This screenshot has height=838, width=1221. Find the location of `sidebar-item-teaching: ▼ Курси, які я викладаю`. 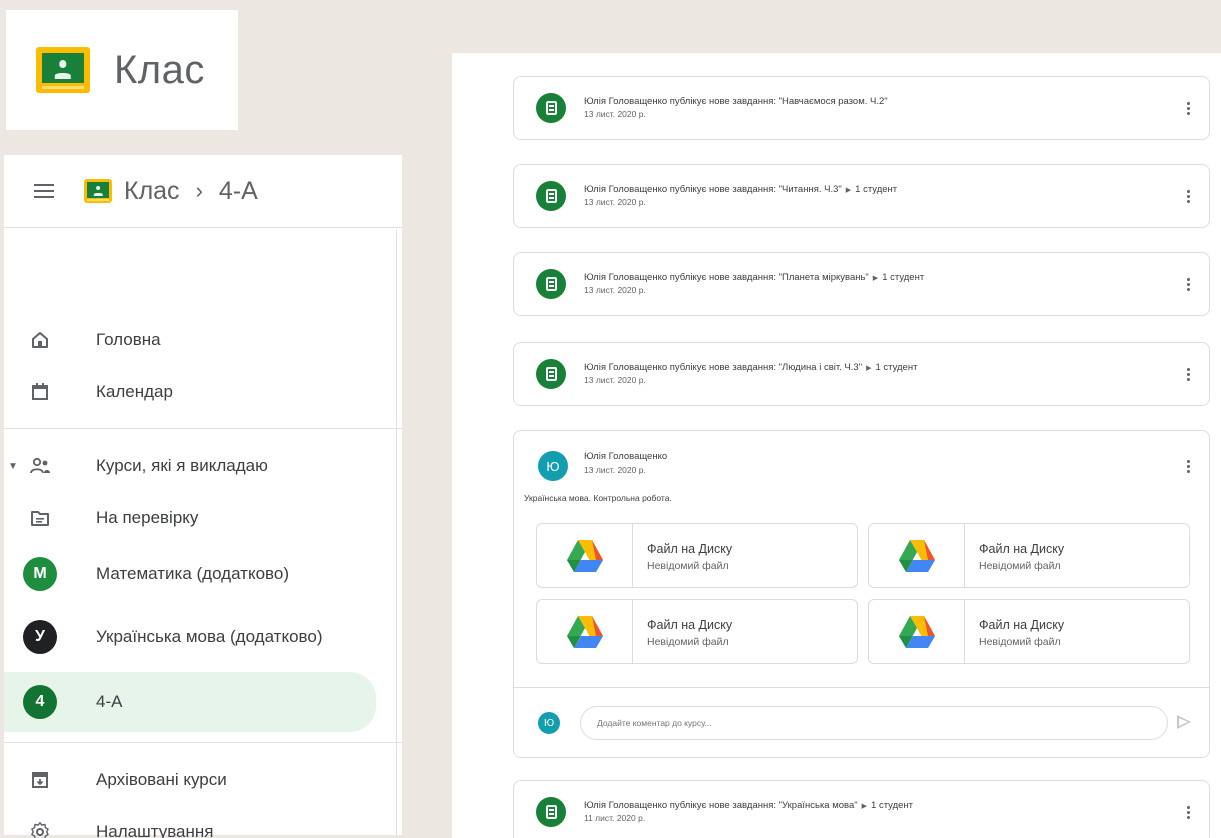

sidebar-item-teaching: ▼ Курси, які я викладаю is located at coordinates (190, 466).